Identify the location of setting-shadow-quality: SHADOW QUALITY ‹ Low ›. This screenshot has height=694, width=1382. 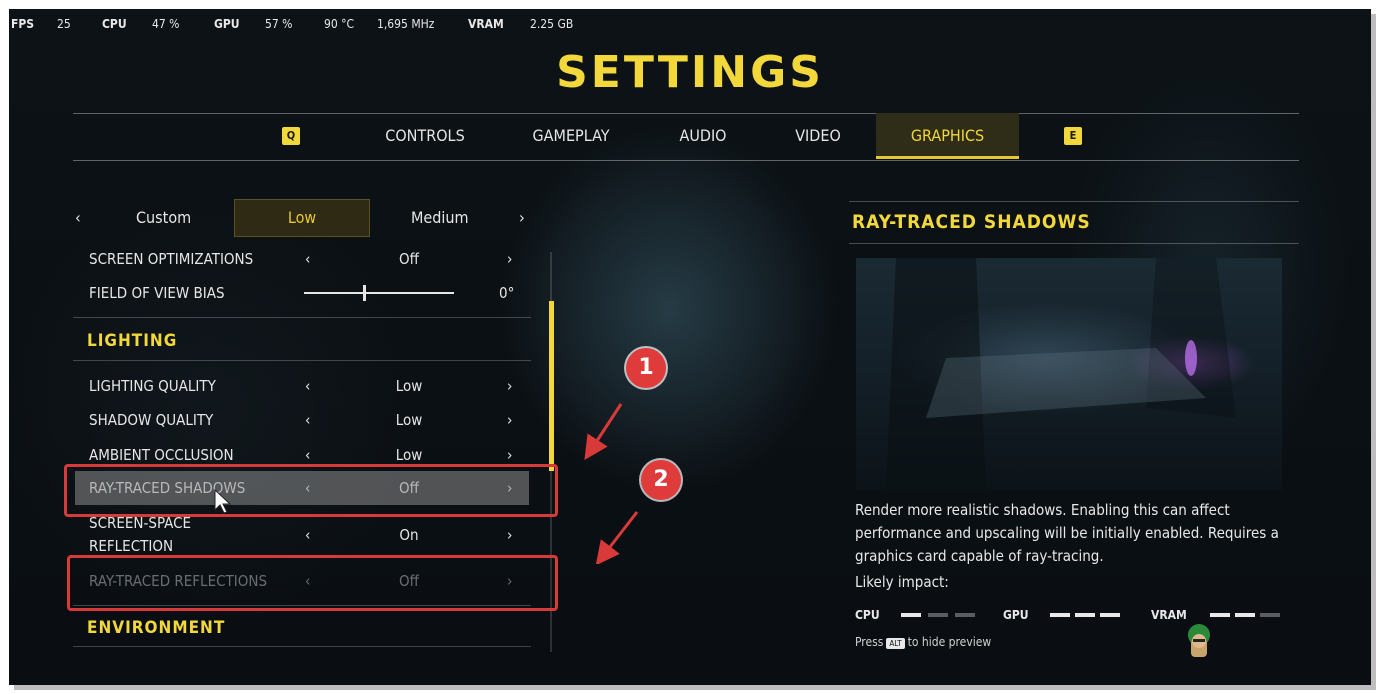
(309, 420).